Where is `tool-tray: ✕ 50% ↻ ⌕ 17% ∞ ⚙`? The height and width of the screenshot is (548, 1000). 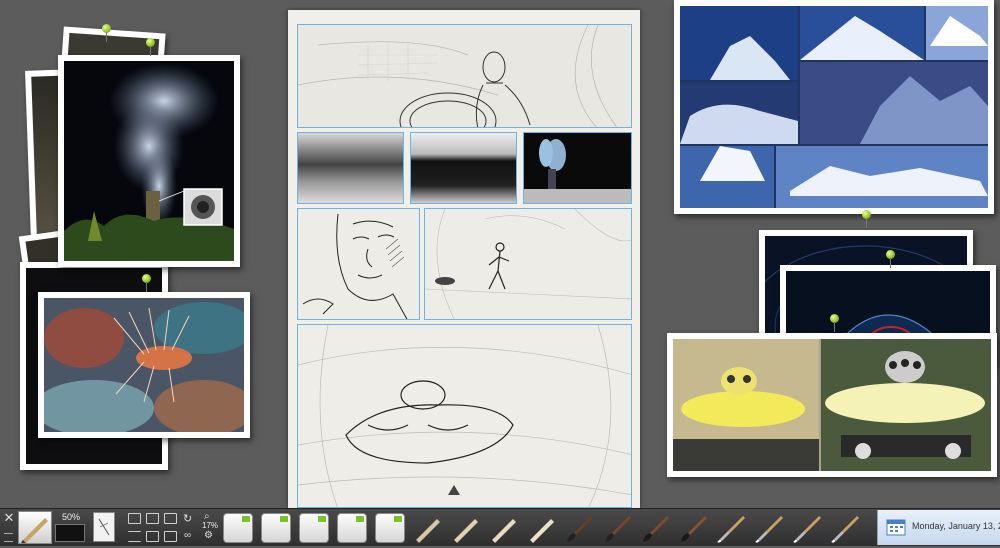
tool-tray: ✕ 50% ↻ ⌕ 17% ∞ ⚙ is located at coordinates (500, 527).